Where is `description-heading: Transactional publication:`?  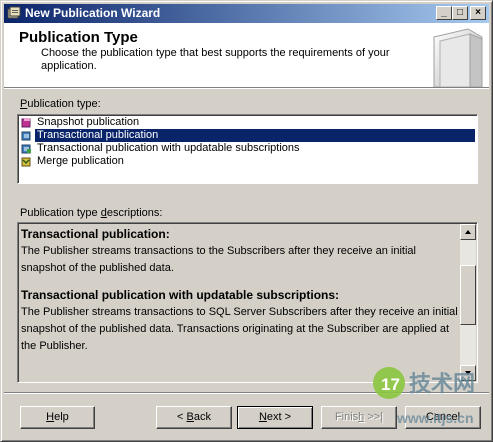
description-heading: Transactional publication: is located at coordinates (95, 234).